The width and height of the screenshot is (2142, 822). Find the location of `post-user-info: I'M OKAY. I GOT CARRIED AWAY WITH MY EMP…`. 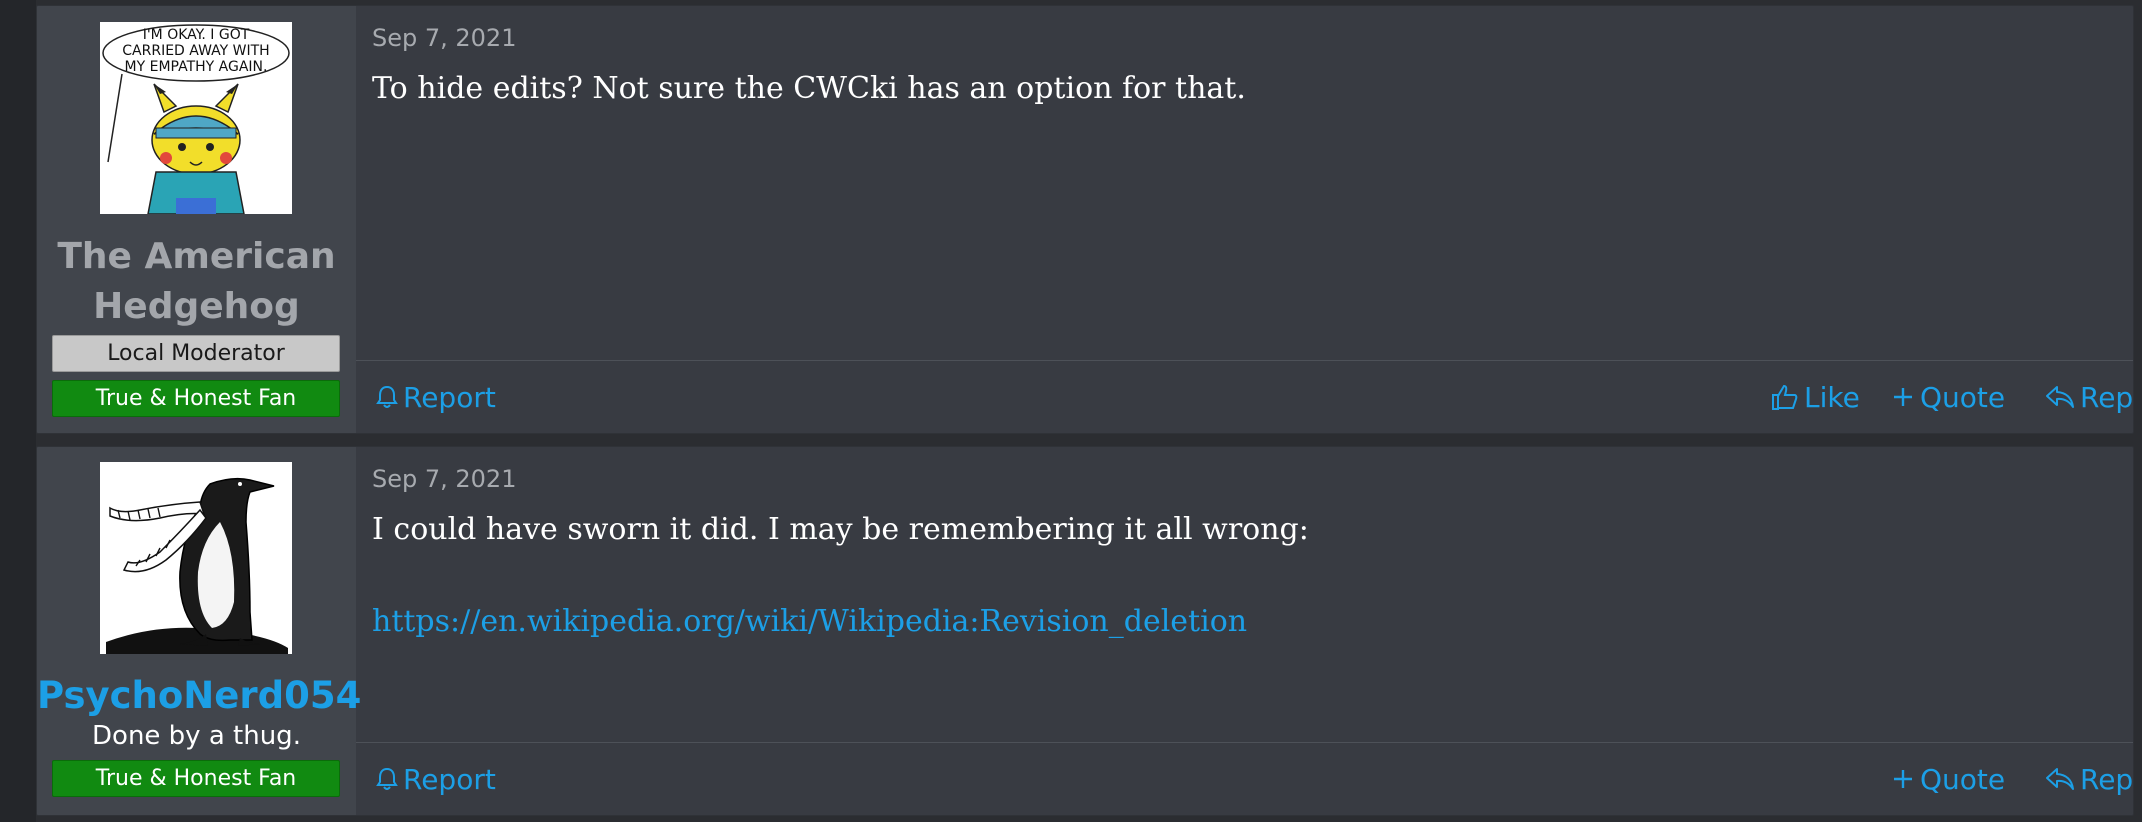

post-user-info: I'M OKAY. I GOT CARRIED AWAY WITH MY EMP… is located at coordinates (196, 219).